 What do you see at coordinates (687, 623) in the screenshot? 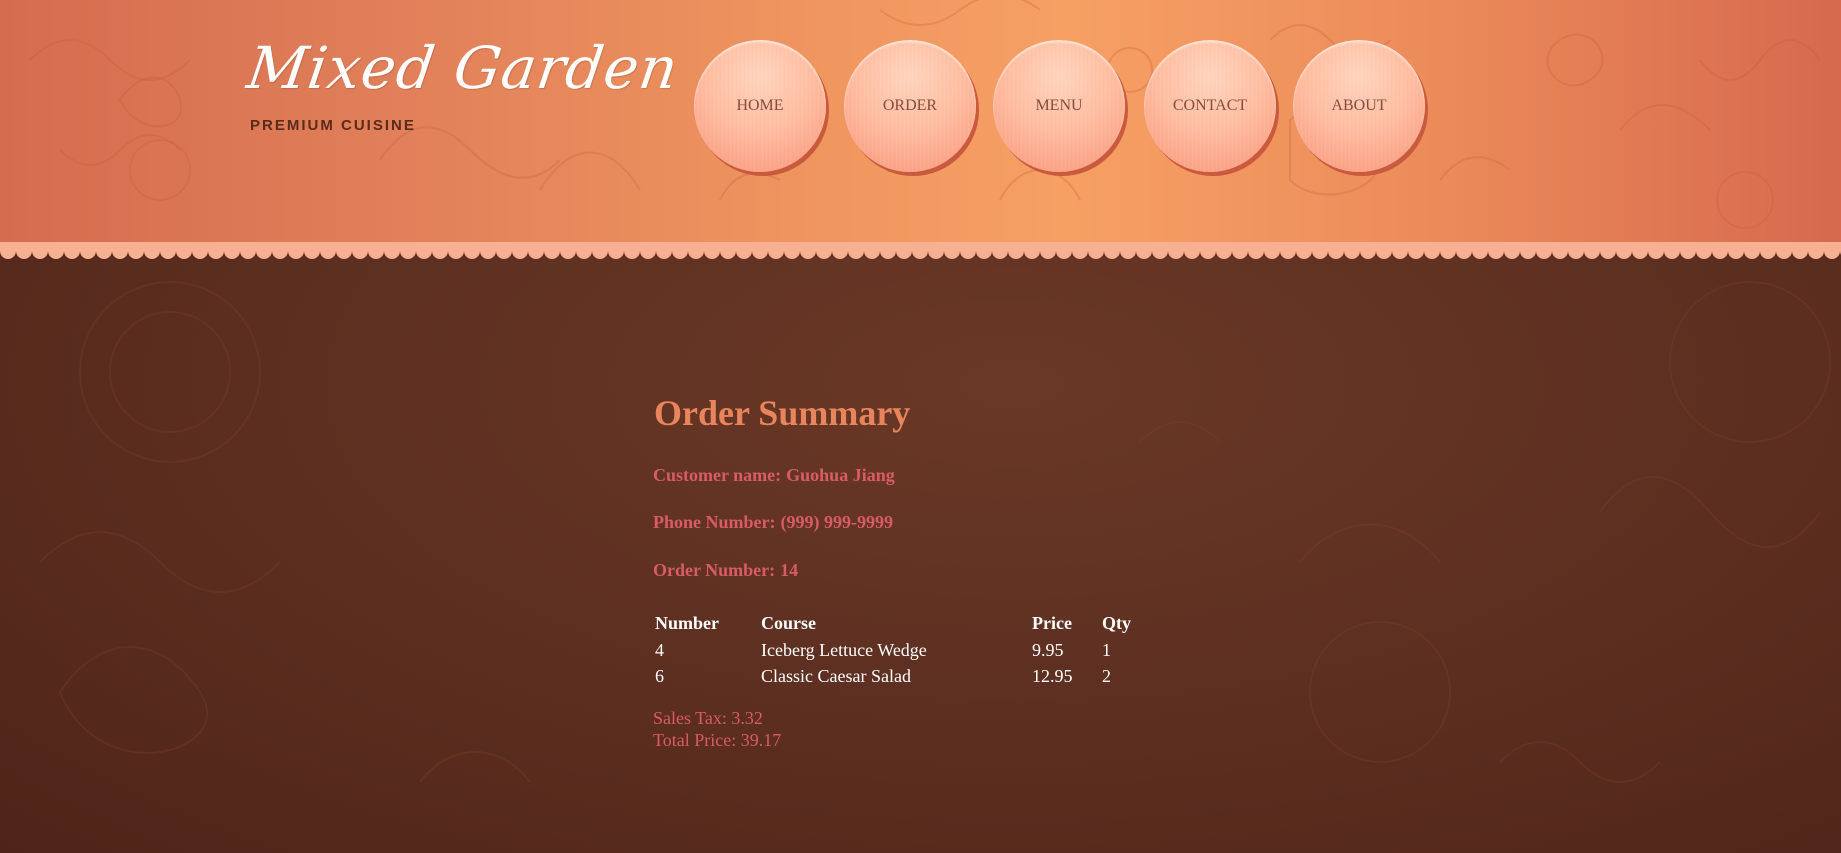
I see `column-header-number: Number` at bounding box center [687, 623].